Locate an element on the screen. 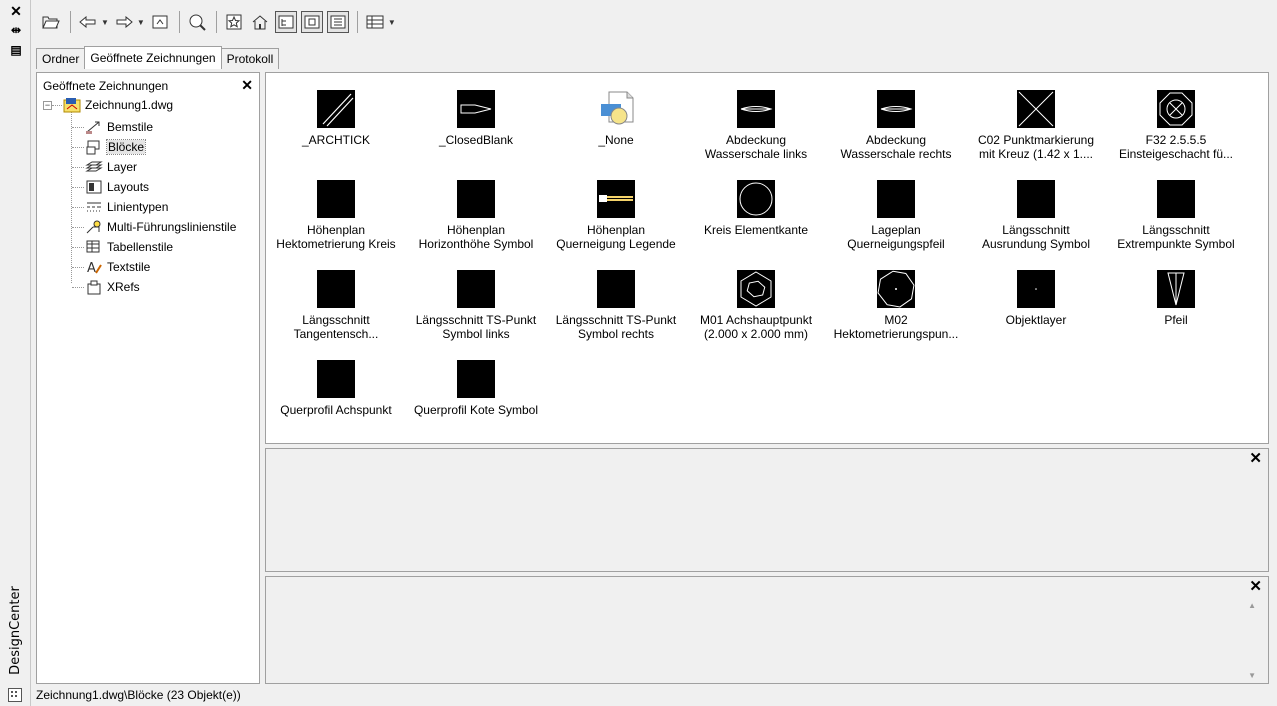 The image size is (1277, 706). preview-toggle-icon is located at coordinates (311, 22).